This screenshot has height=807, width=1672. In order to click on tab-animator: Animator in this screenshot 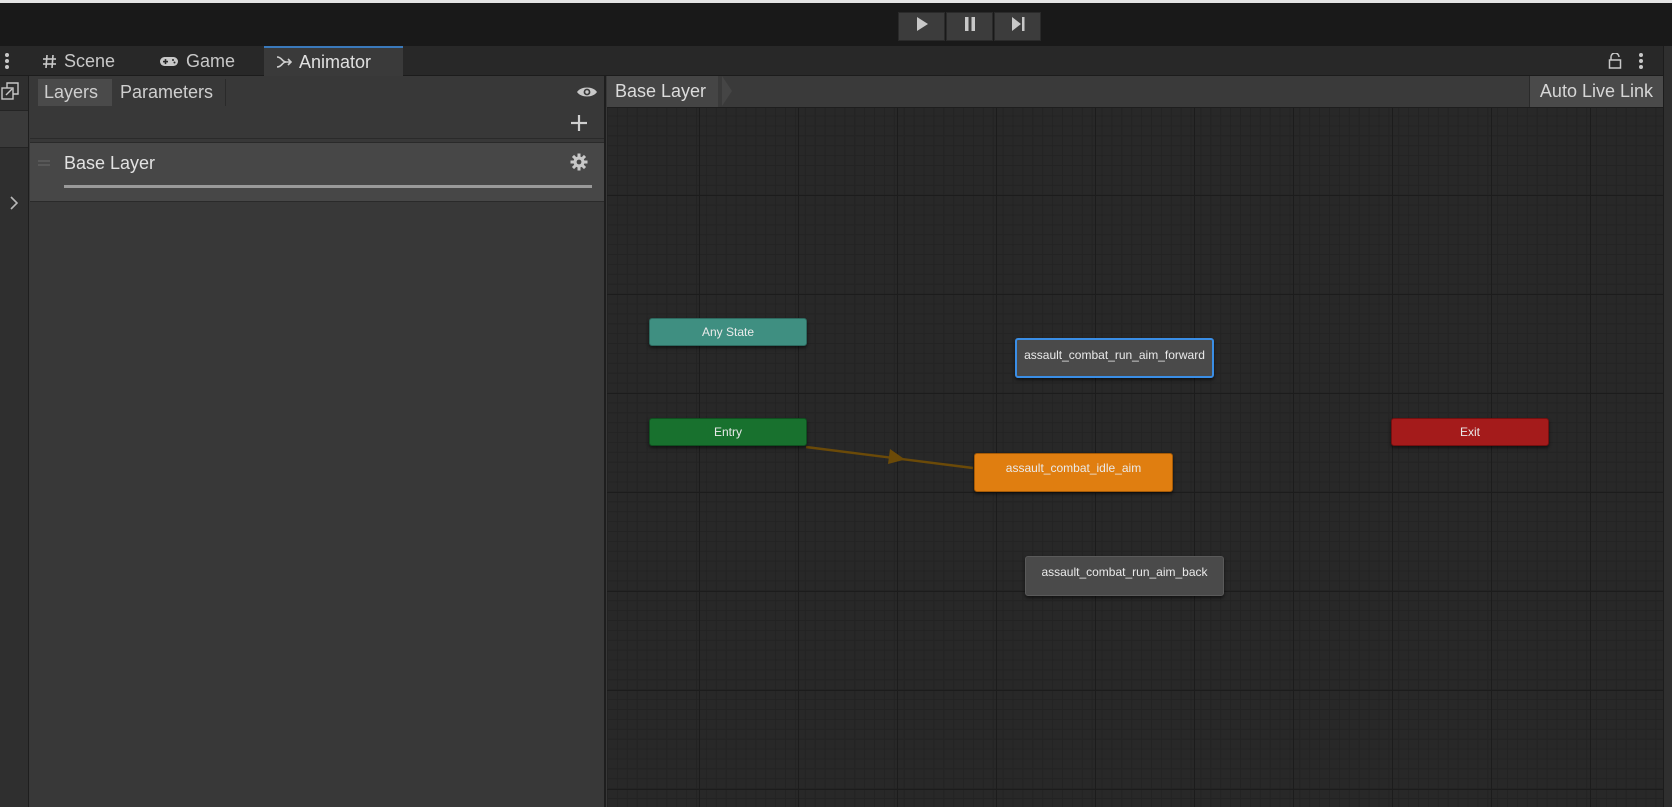, I will do `click(333, 61)`.